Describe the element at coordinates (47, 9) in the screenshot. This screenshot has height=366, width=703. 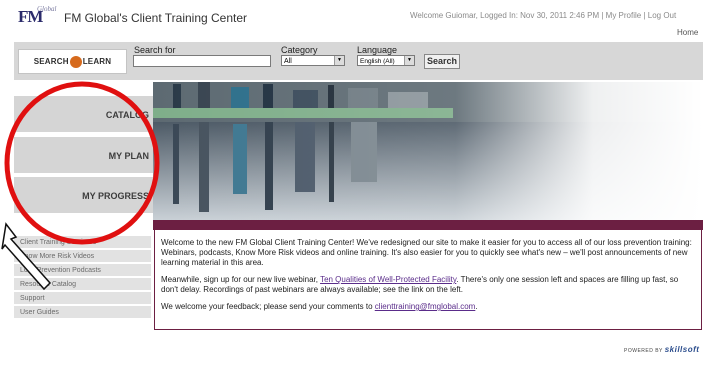
I see `logo-subtext: Global` at that location.